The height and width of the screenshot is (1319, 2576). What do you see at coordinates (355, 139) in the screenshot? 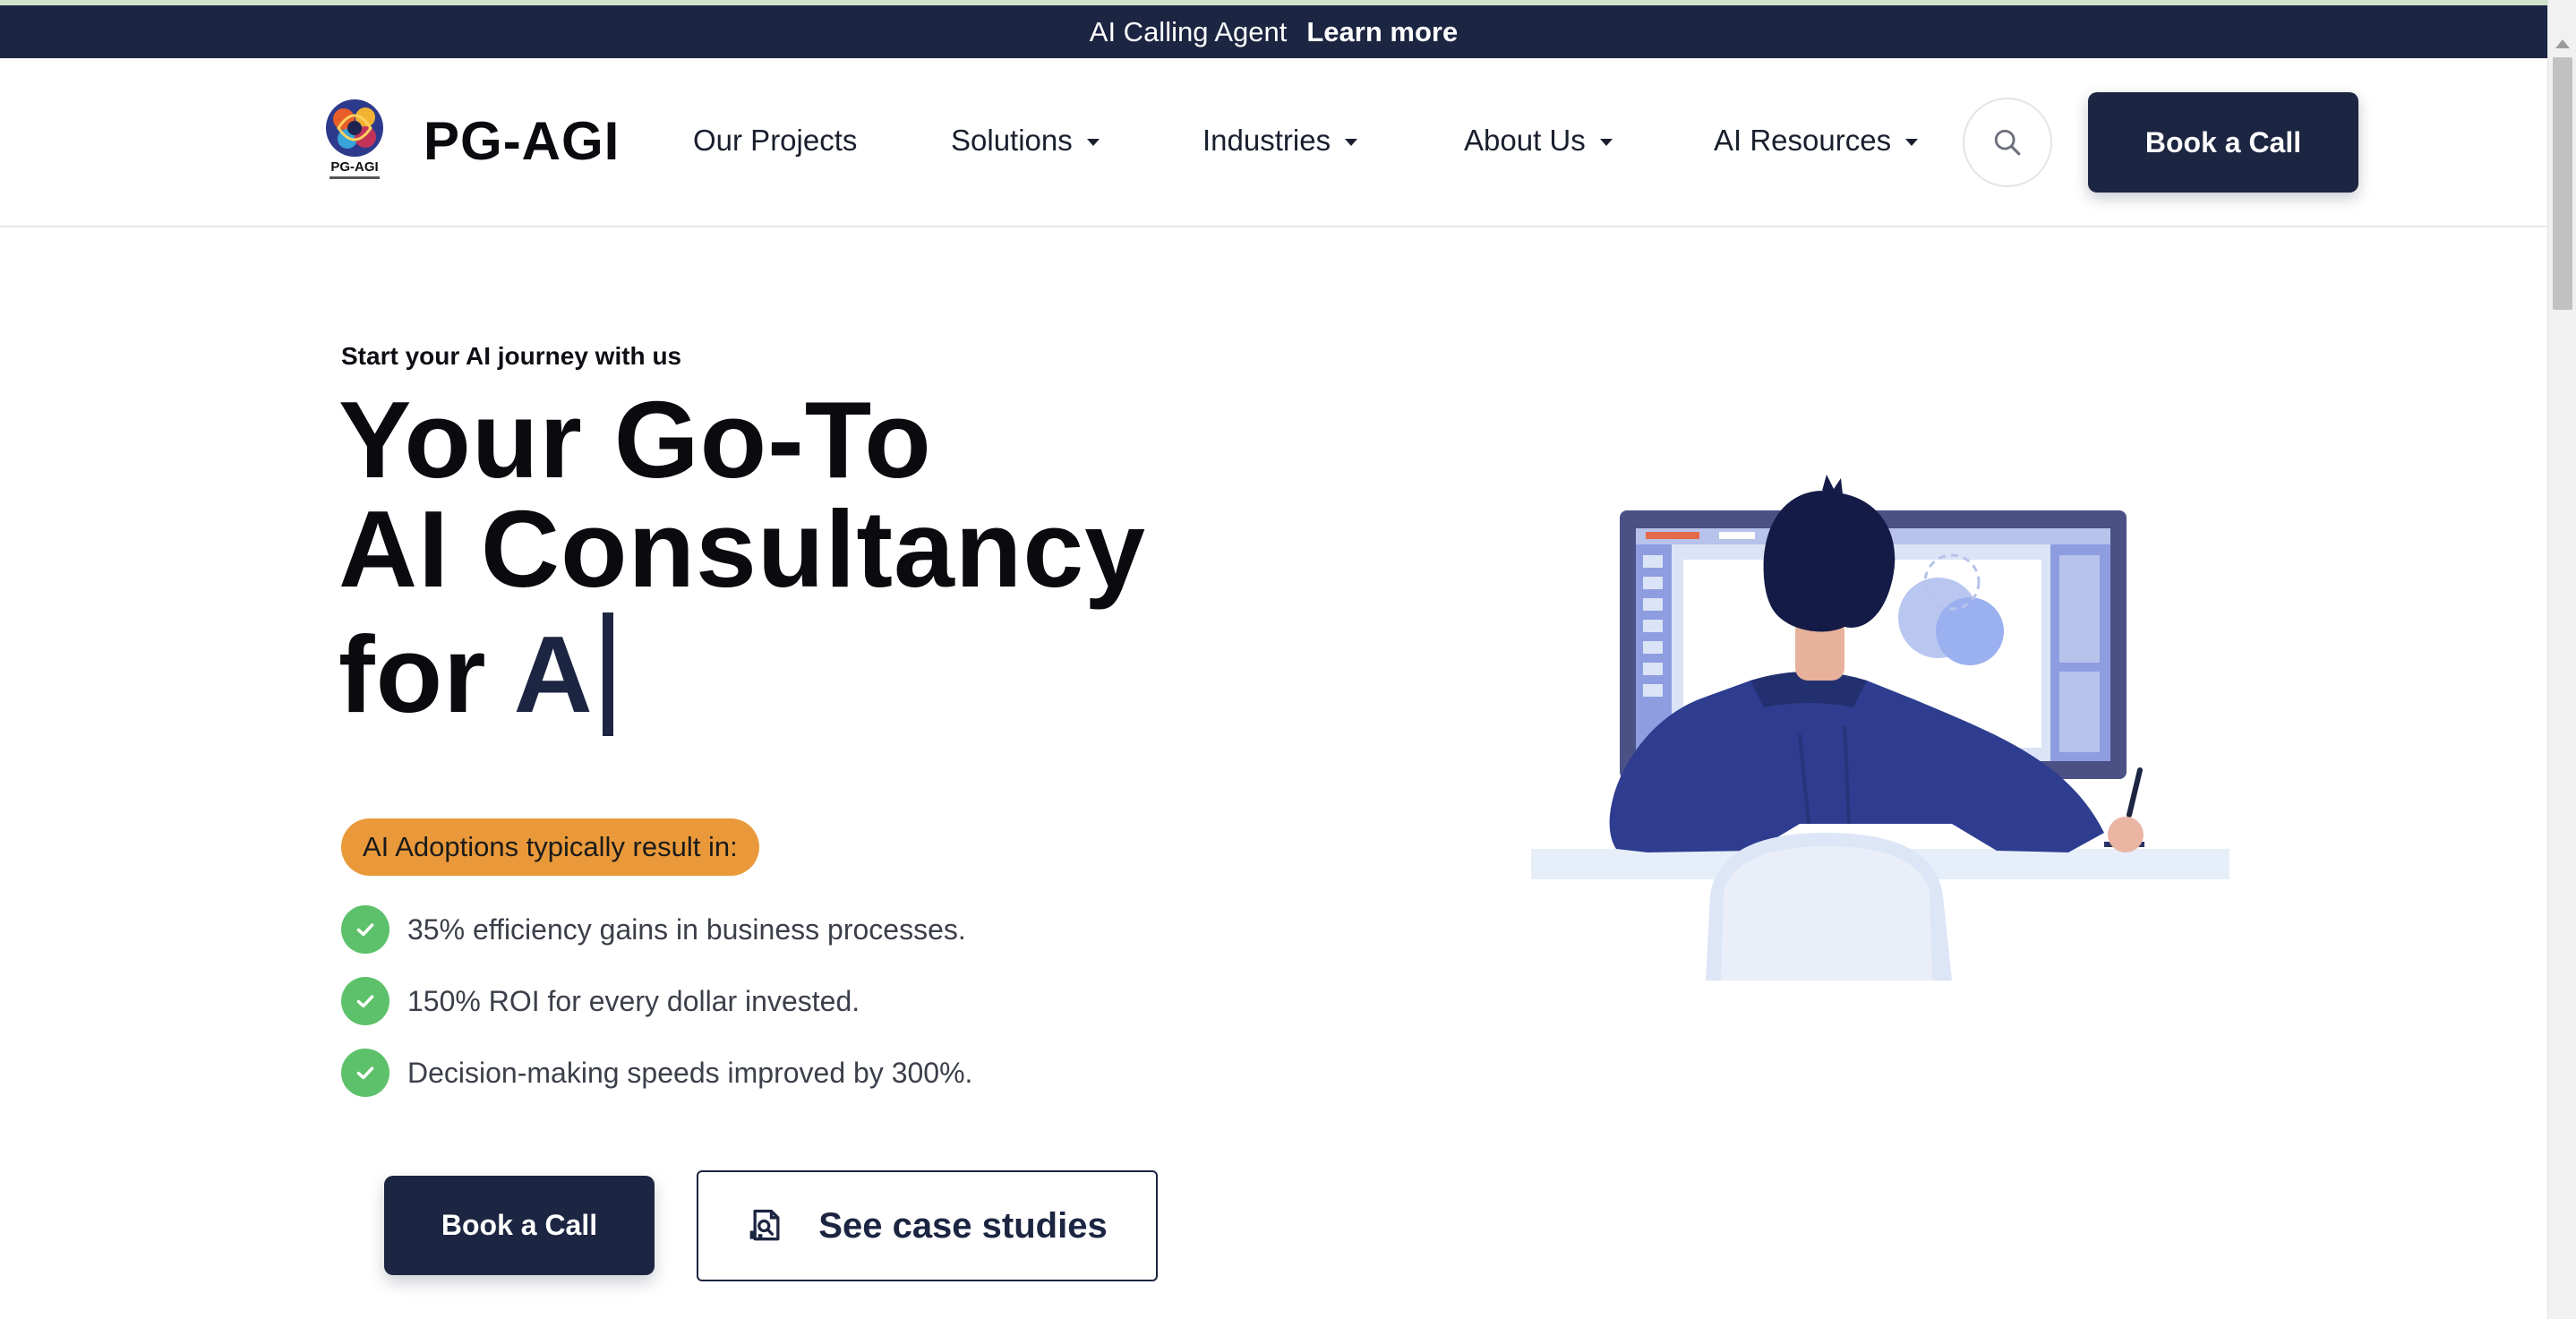
I see `brand-logo: PG-AGI` at bounding box center [355, 139].